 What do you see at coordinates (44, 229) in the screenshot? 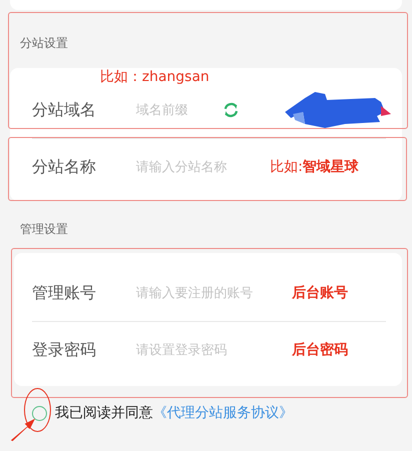
I see `section-title: 管理设置` at bounding box center [44, 229].